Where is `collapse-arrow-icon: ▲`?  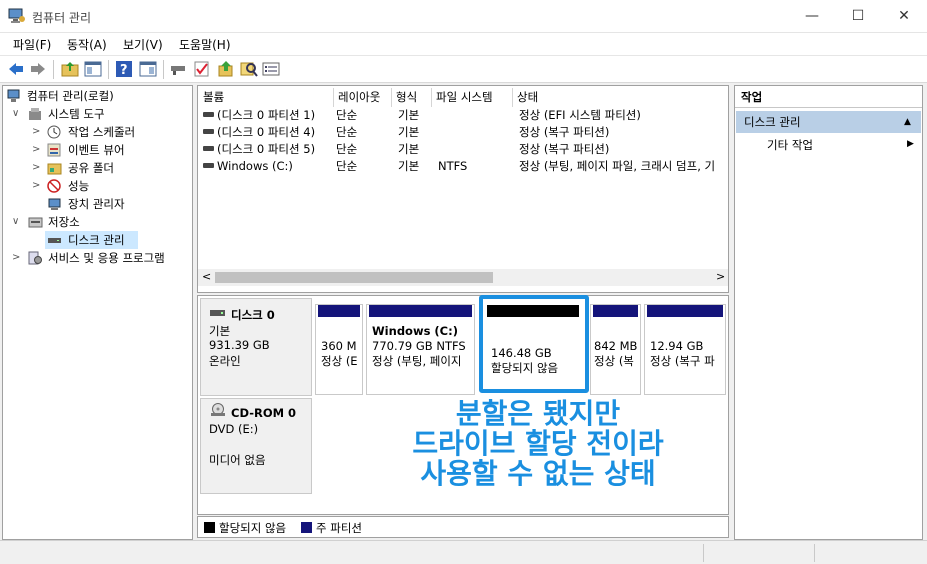
collapse-arrow-icon: ▲ is located at coordinates (907, 122).